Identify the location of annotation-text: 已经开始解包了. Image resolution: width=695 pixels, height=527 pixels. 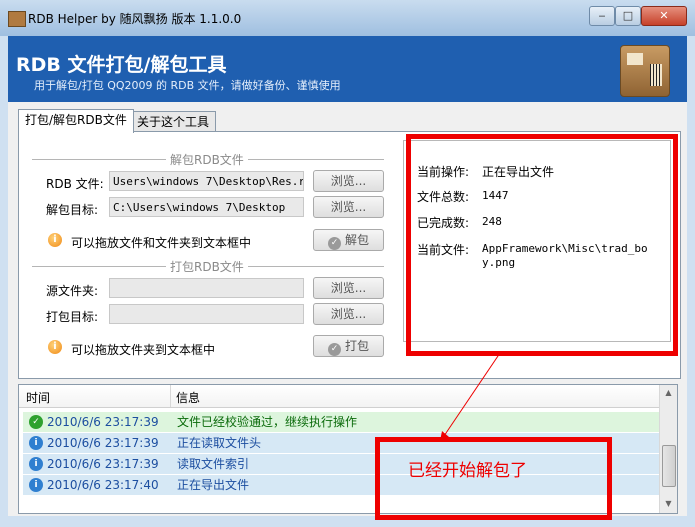
(467, 471).